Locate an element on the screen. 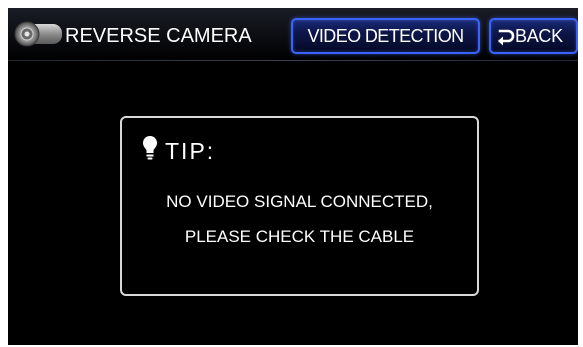 This screenshot has width=583, height=347. page-title: REVERSE CAMERA is located at coordinates (158, 36).